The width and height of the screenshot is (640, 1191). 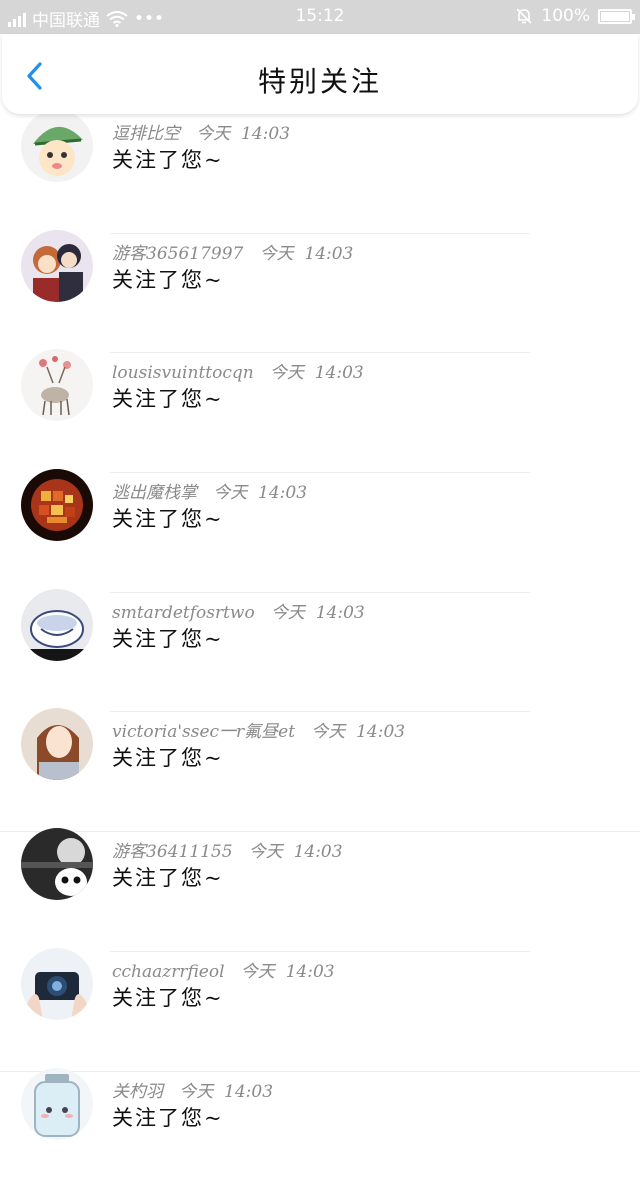 What do you see at coordinates (320, 533) in the screenshot?
I see `list-item-4: 逃出魔栈掌 今天 14:03 关注了您~` at bounding box center [320, 533].